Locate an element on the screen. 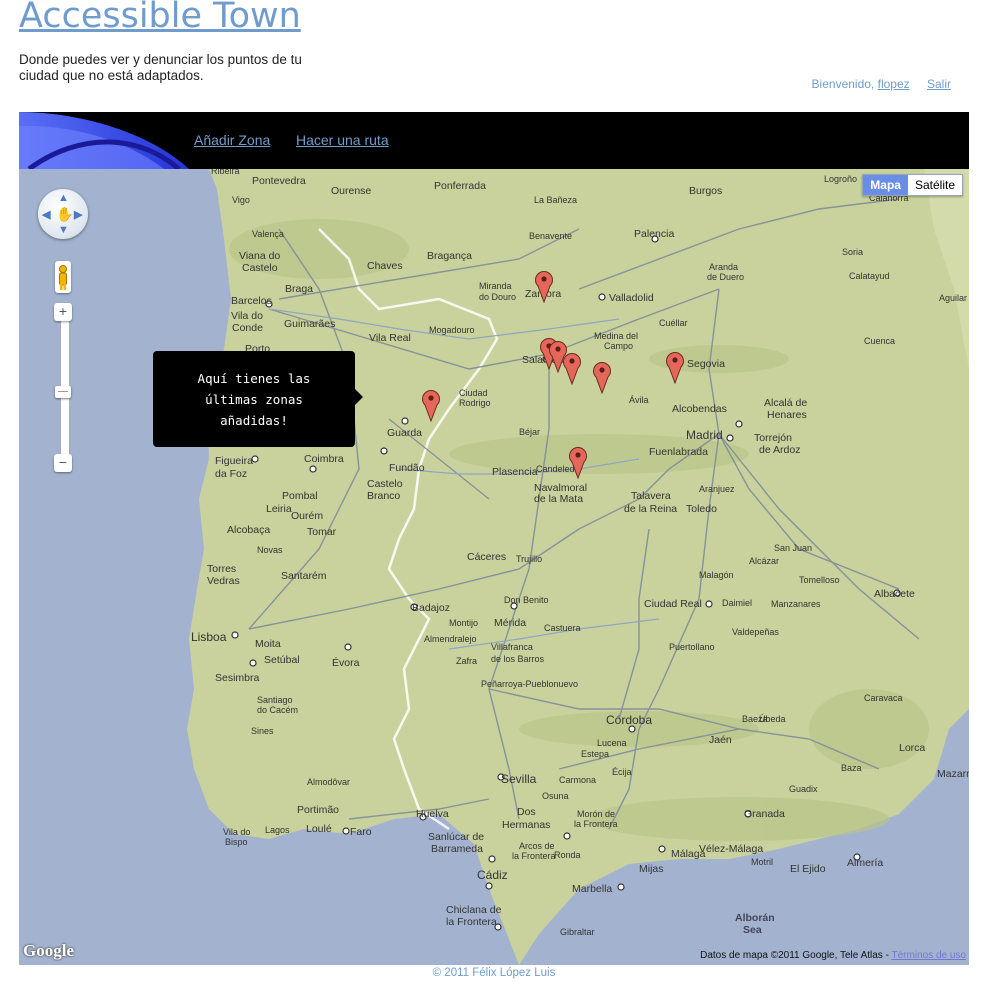 The width and height of the screenshot is (988, 983). google-logo: Google is located at coordinates (48, 950).